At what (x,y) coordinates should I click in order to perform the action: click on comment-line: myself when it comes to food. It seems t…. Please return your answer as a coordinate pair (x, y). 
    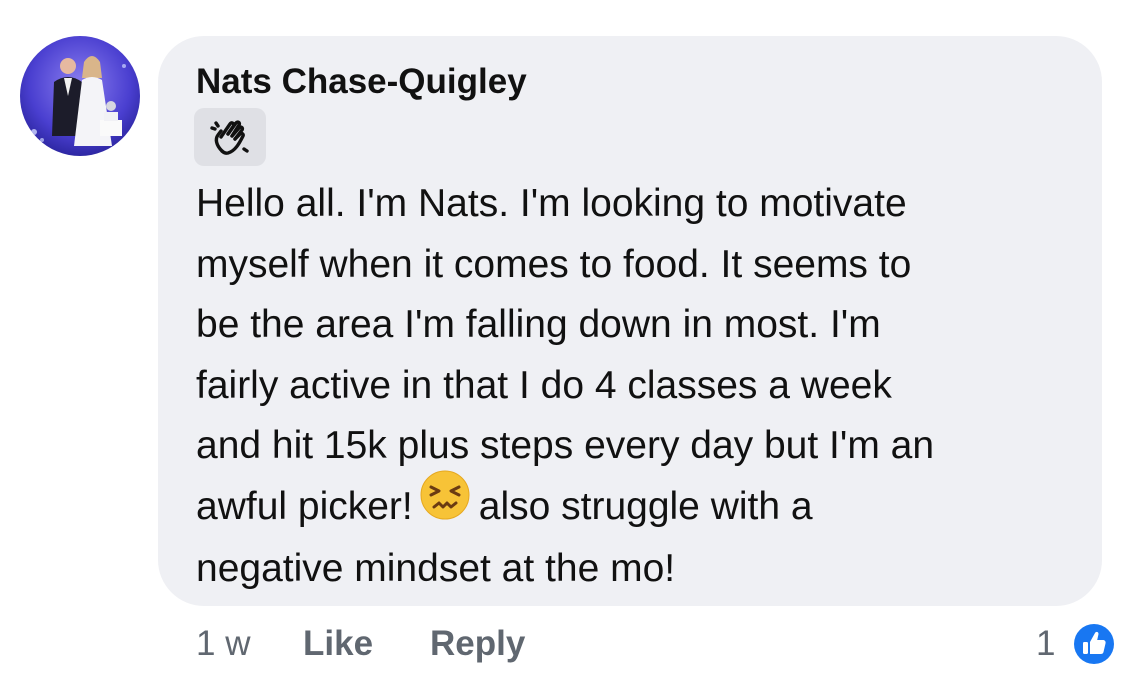
    Looking at the image, I should click on (554, 264).